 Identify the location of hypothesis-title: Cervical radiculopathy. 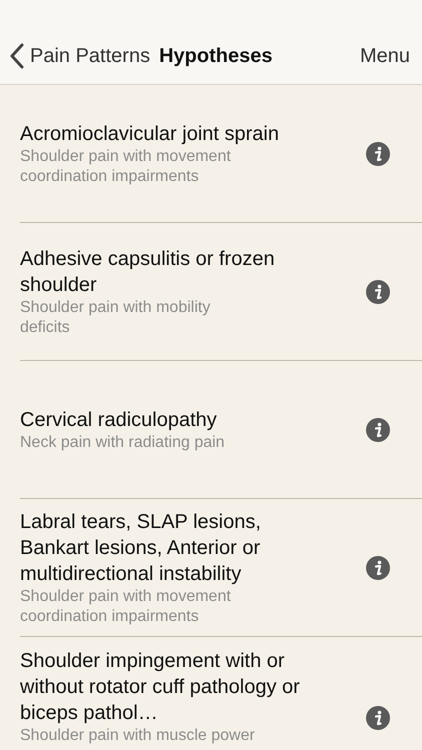
(119, 420).